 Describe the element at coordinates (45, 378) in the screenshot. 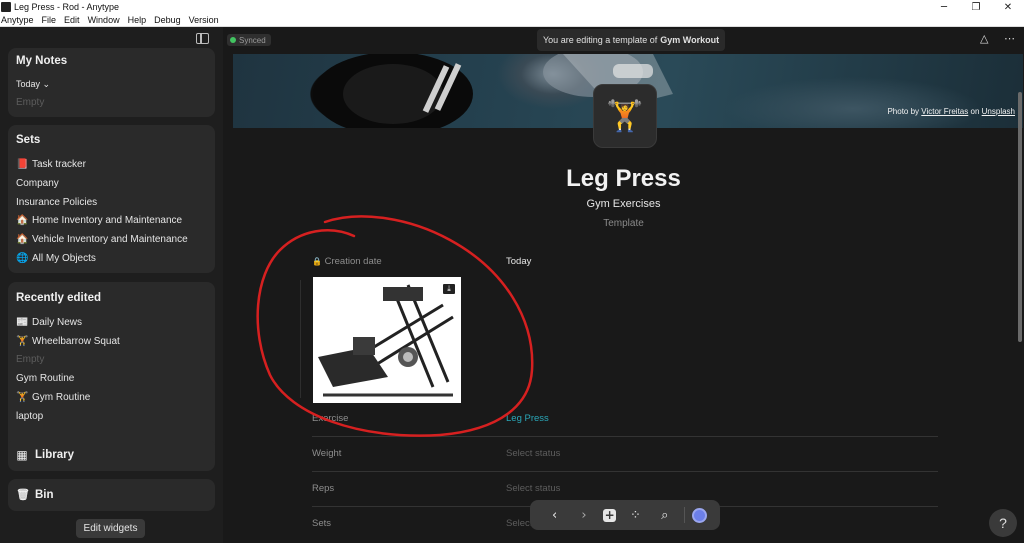

I see `recent-item-gym-routine: Gym Routine` at that location.